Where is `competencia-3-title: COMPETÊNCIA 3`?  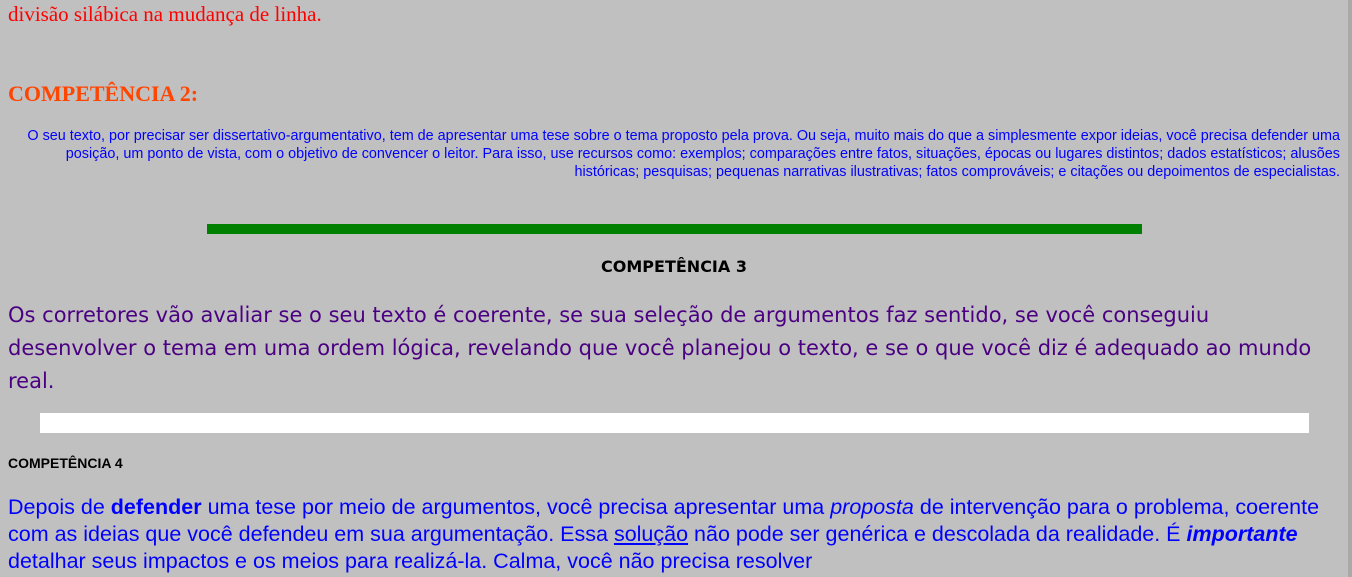 competencia-3-title: COMPETÊNCIA 3 is located at coordinates (674, 266).